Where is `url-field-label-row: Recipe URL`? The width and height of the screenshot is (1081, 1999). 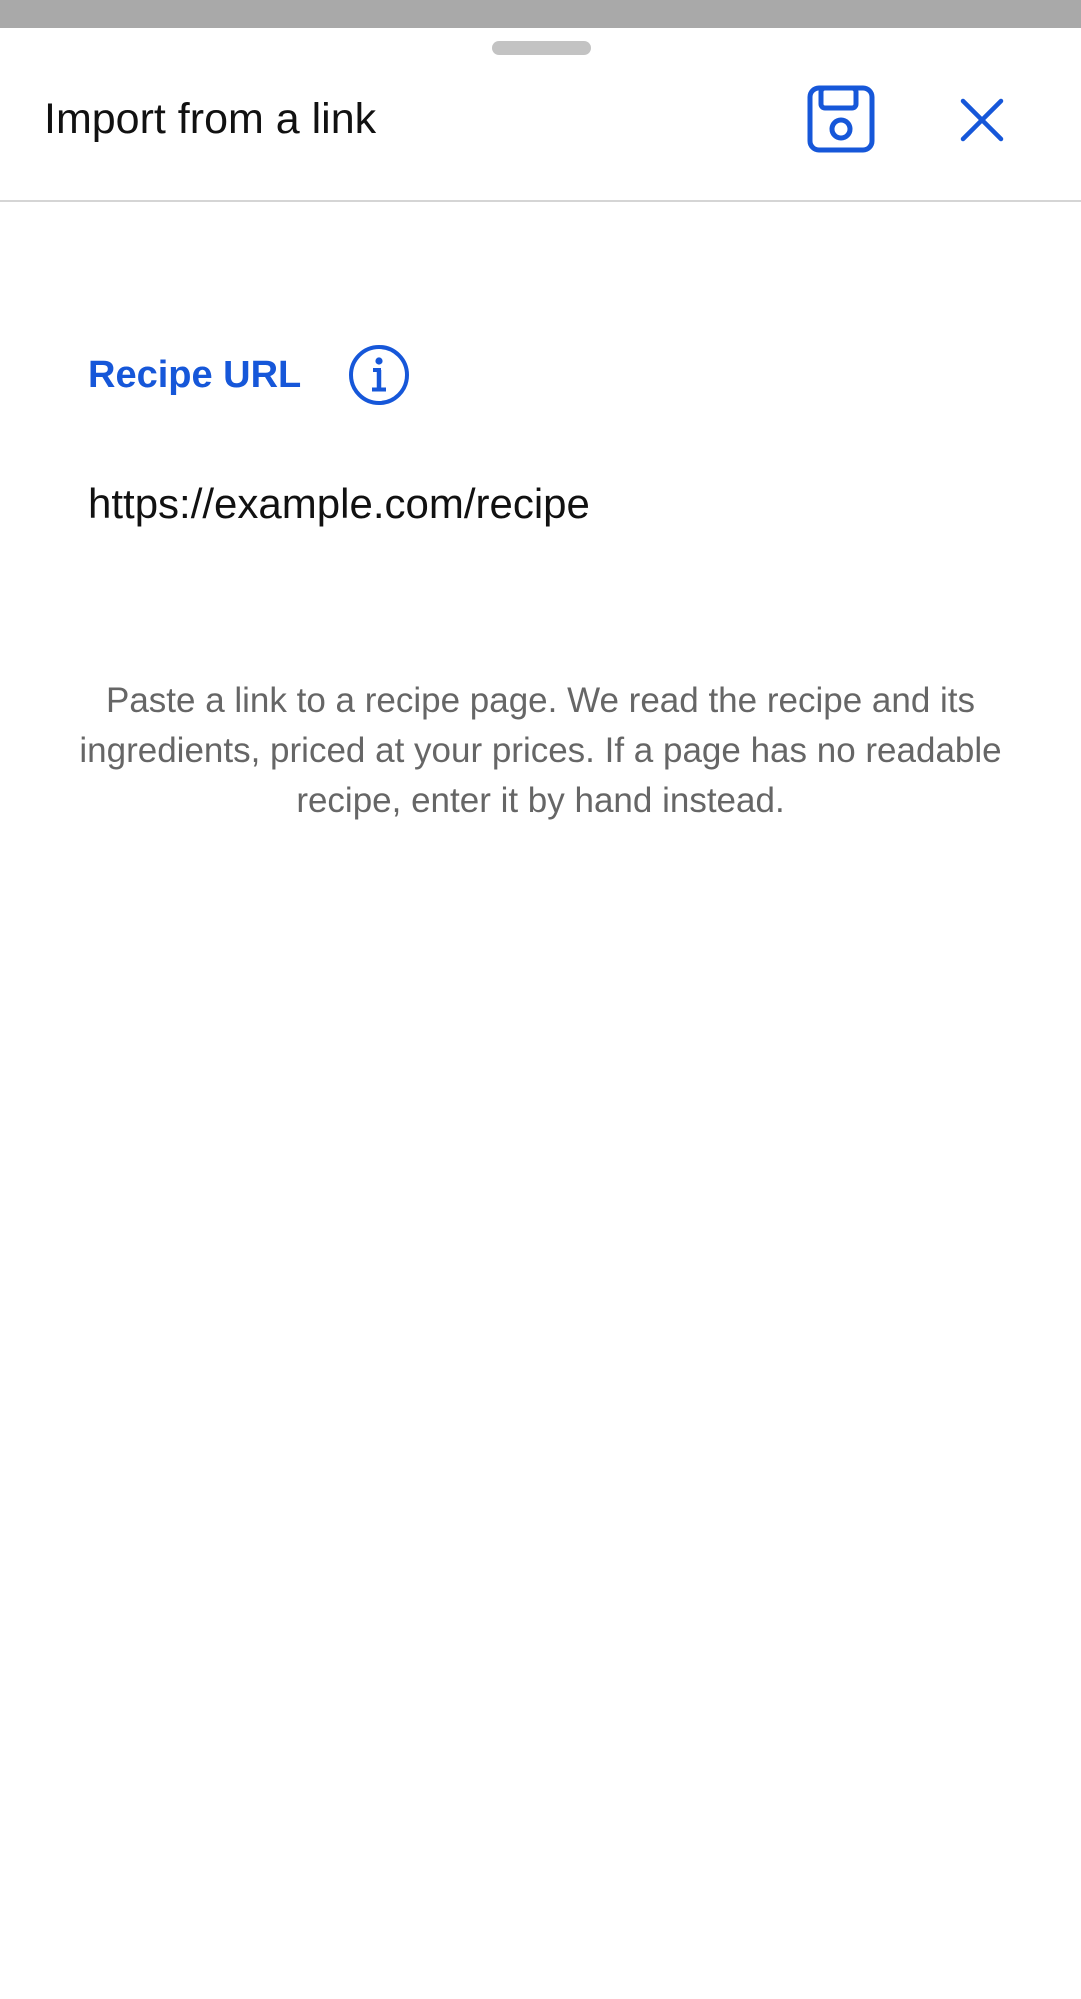 url-field-label-row: Recipe URL is located at coordinates (249, 375).